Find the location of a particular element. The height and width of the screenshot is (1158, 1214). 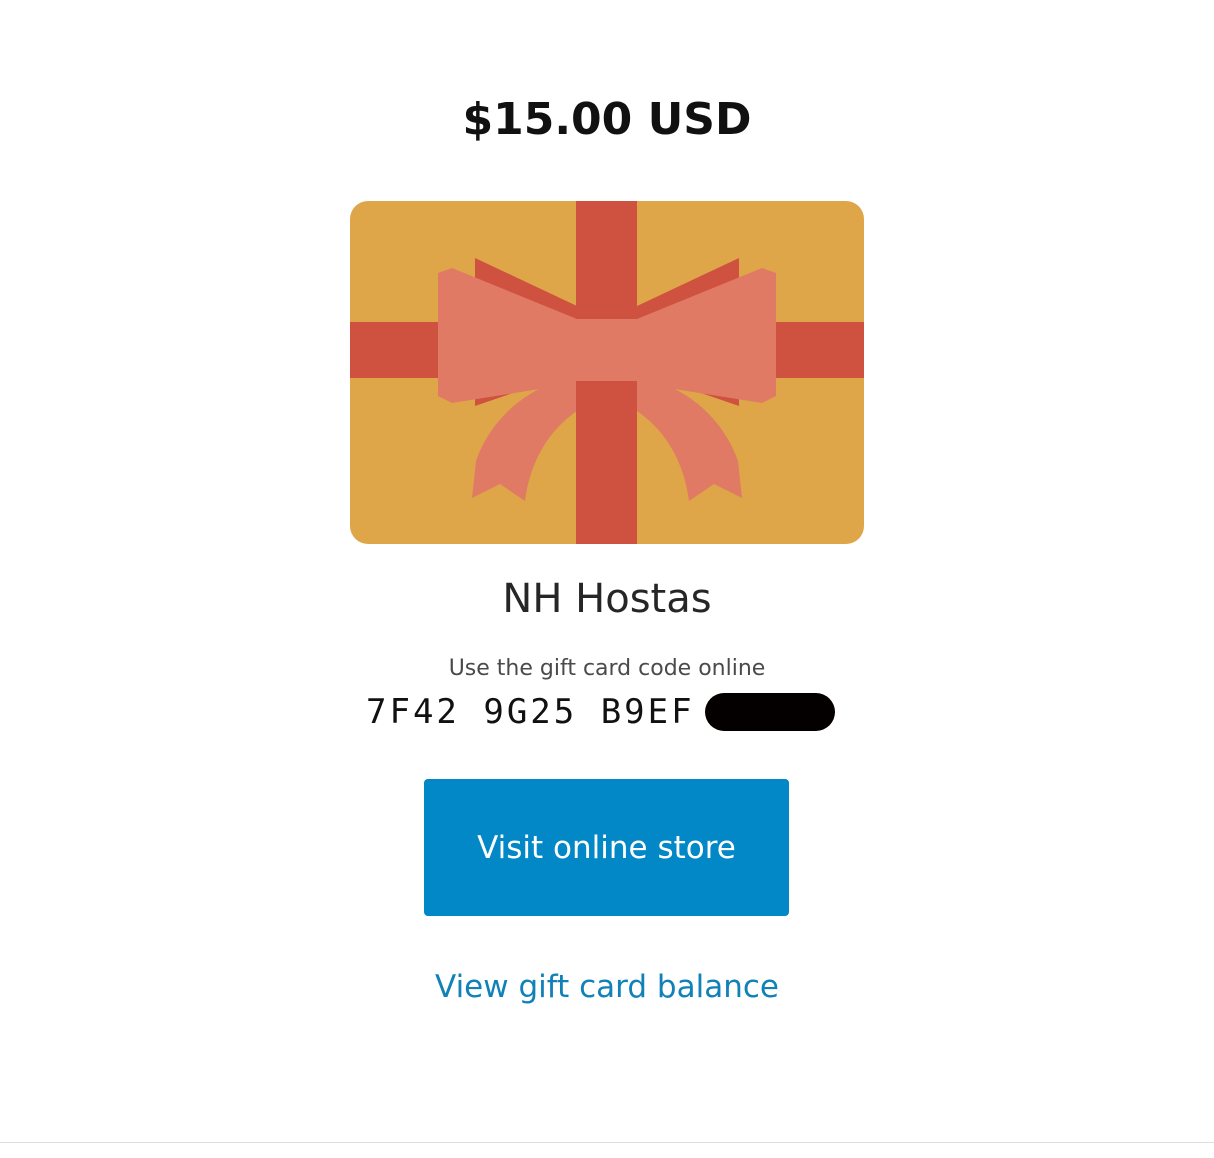

gift-card-code-text: 7F42 9G25 B9EF is located at coordinates (530, 712).